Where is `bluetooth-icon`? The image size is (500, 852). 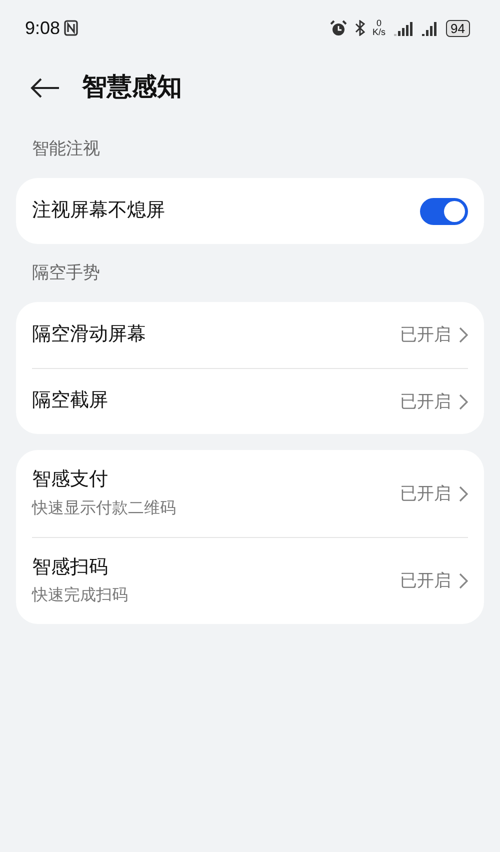
bluetooth-icon is located at coordinates (359, 28).